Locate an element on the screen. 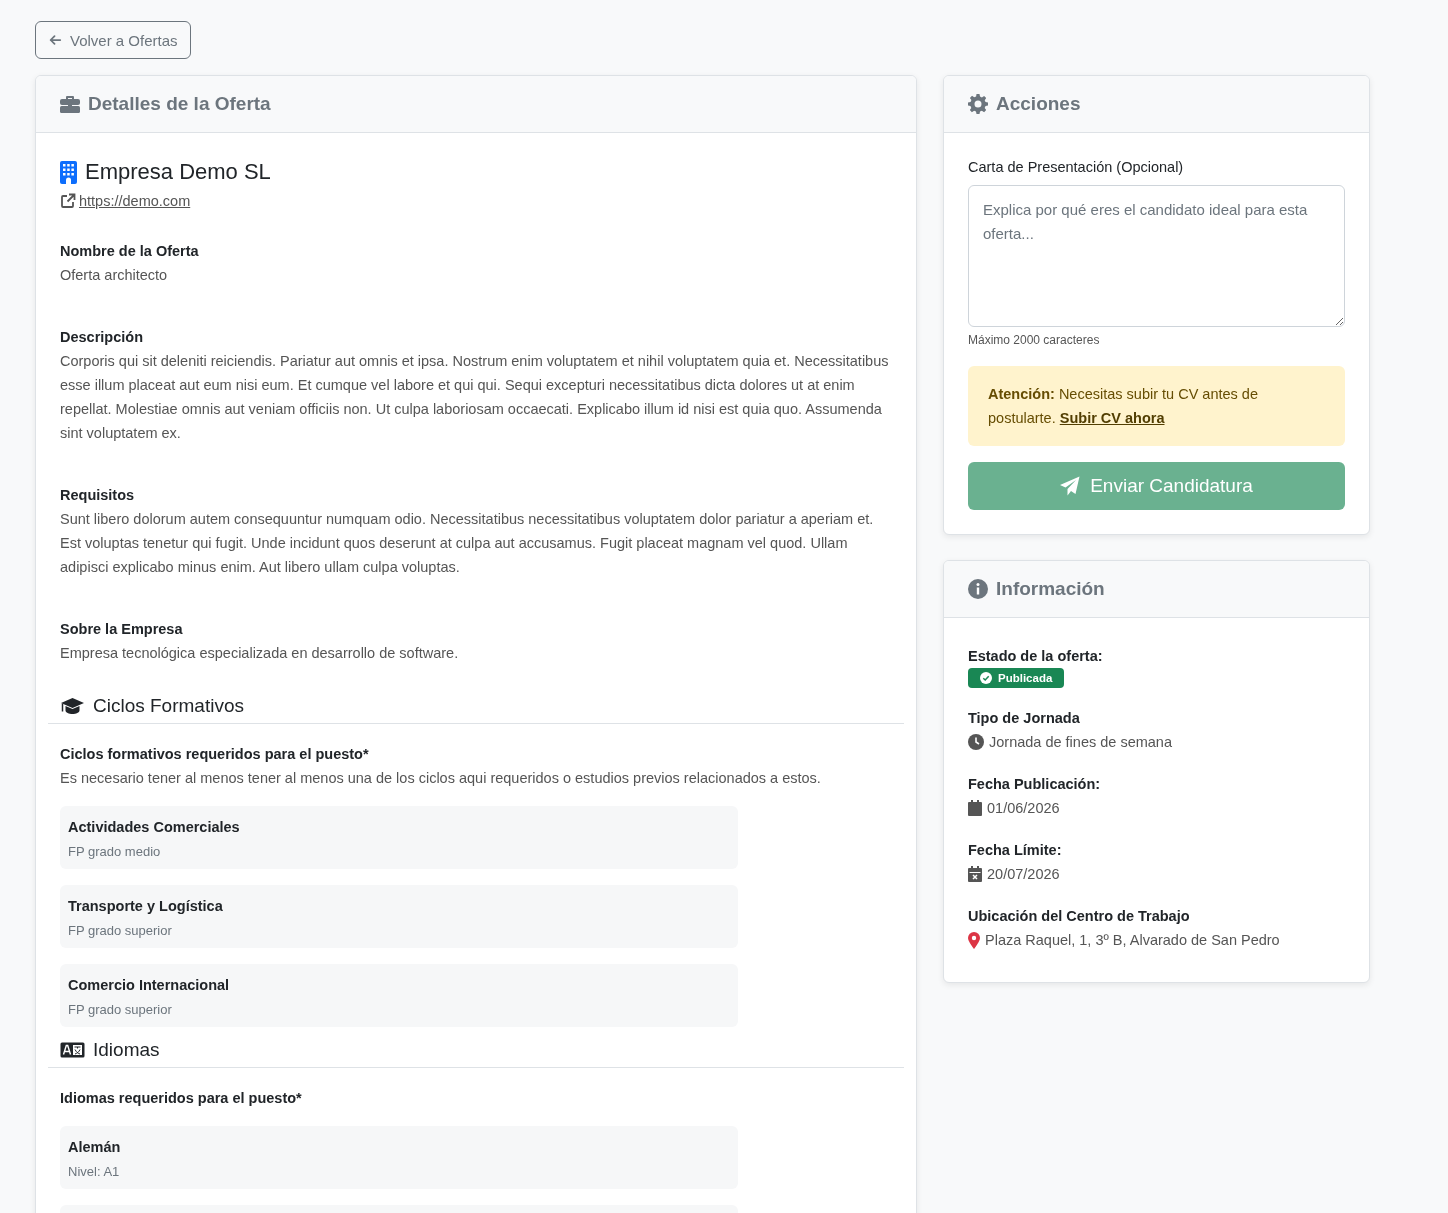 The height and width of the screenshot is (1213, 1448). info-value: Plaza Raquel, 1, 3º B, Alvarado de San Pedro is located at coordinates (1132, 940).